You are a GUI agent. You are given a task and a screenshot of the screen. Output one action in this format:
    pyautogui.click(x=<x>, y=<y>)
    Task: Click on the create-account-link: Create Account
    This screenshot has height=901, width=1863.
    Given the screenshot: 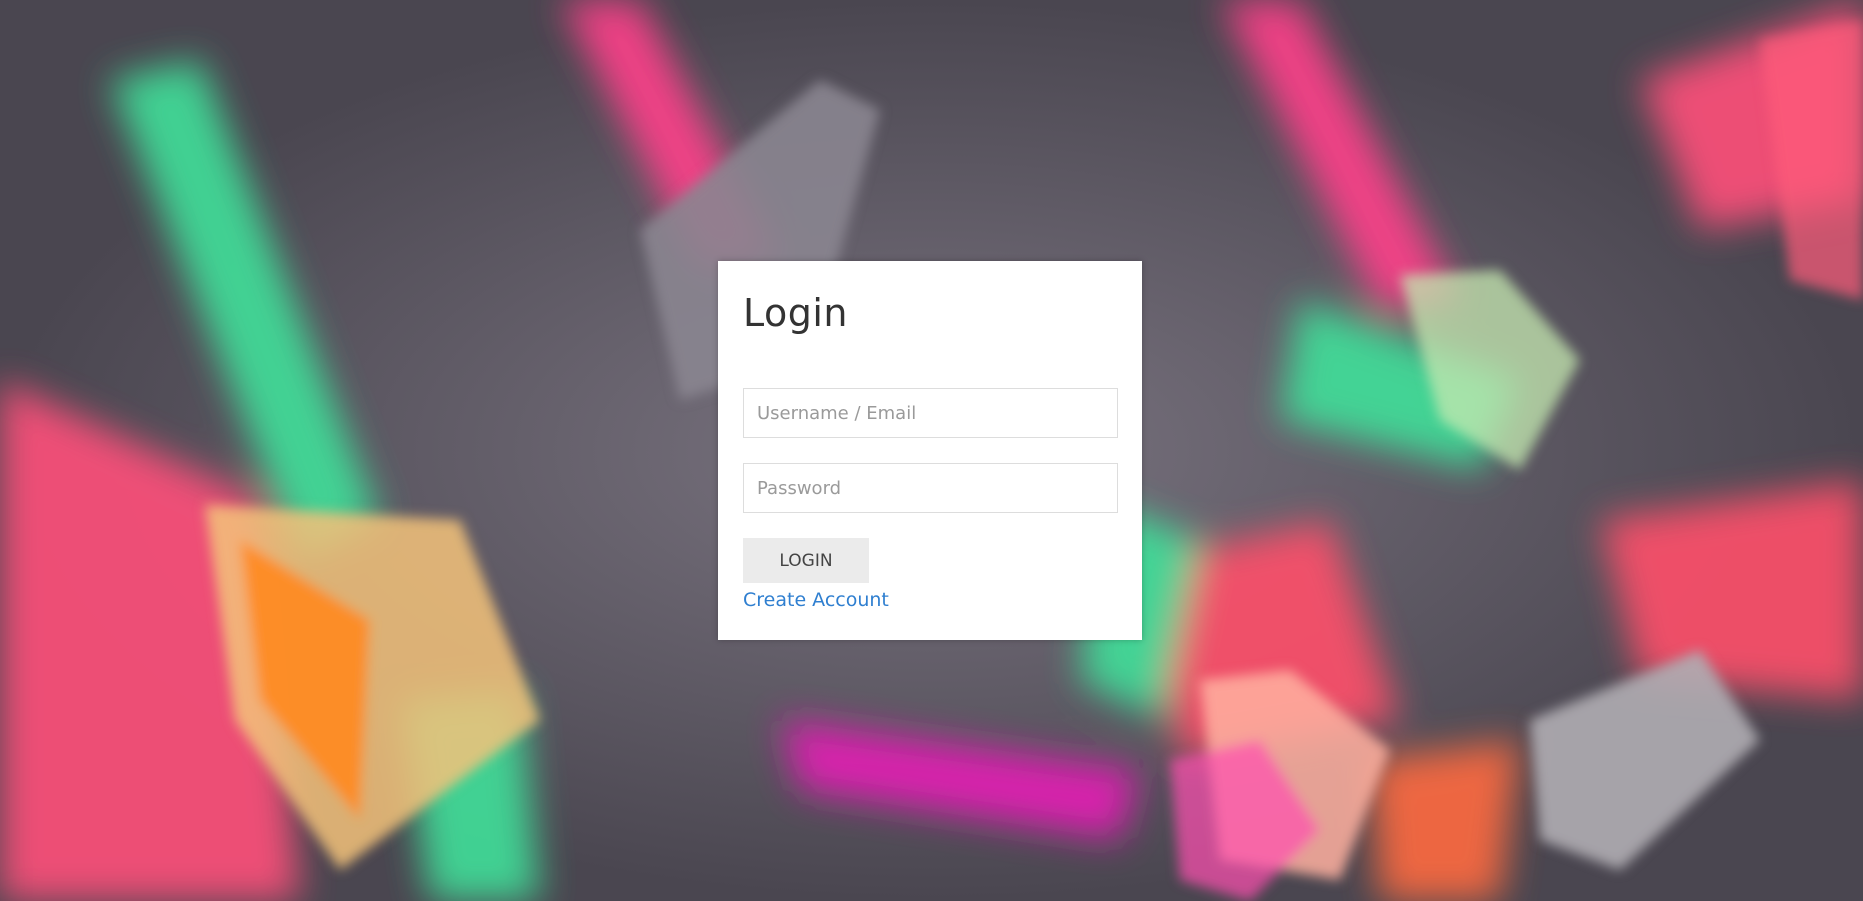 What is the action you would take?
    pyautogui.click(x=816, y=600)
    